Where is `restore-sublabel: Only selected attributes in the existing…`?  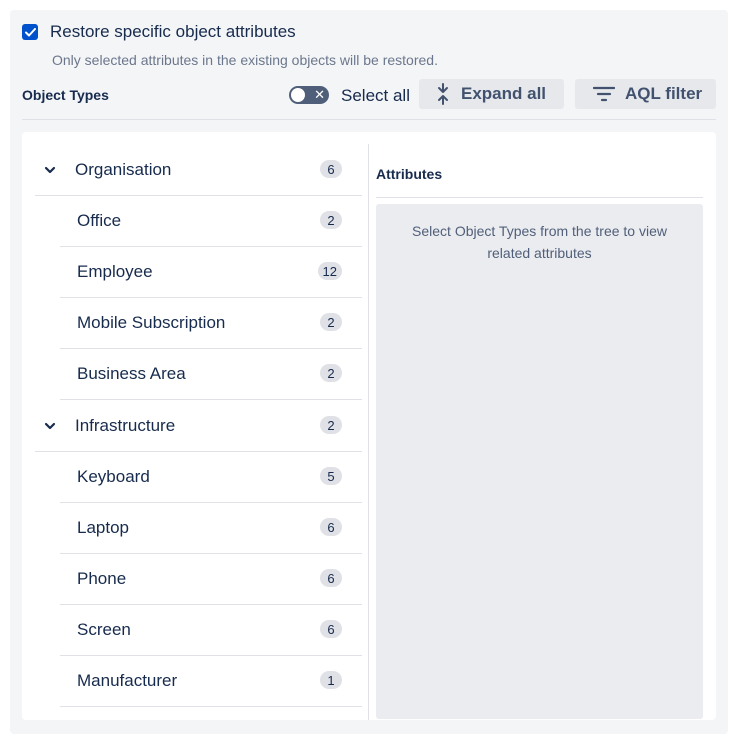
restore-sublabel: Only selected attributes in the existing… is located at coordinates (245, 60).